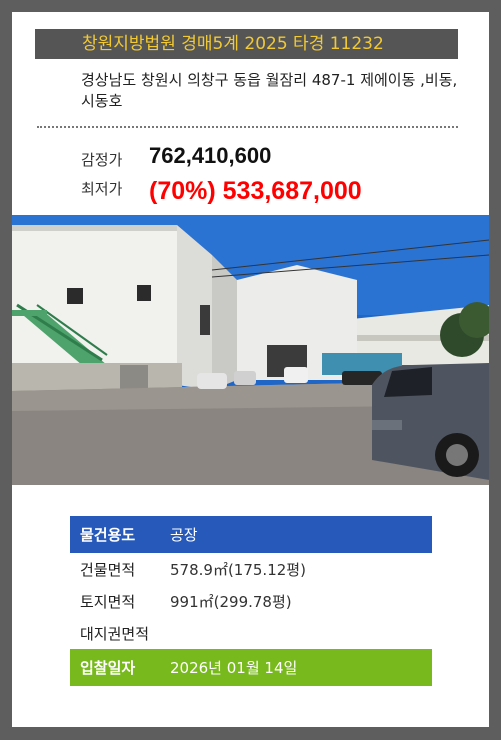 This screenshot has height=740, width=501. What do you see at coordinates (108, 668) in the screenshot?
I see `bid-date-label: 입찰일자` at bounding box center [108, 668].